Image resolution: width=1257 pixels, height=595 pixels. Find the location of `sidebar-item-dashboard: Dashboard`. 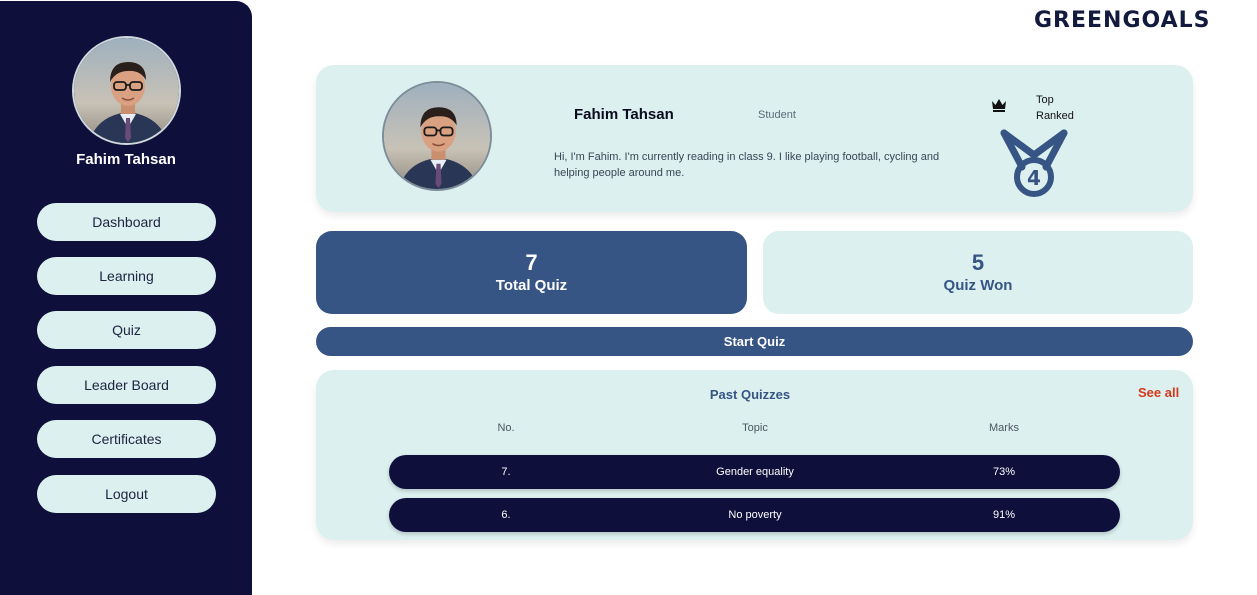

sidebar-item-dashboard: Dashboard is located at coordinates (126, 222).